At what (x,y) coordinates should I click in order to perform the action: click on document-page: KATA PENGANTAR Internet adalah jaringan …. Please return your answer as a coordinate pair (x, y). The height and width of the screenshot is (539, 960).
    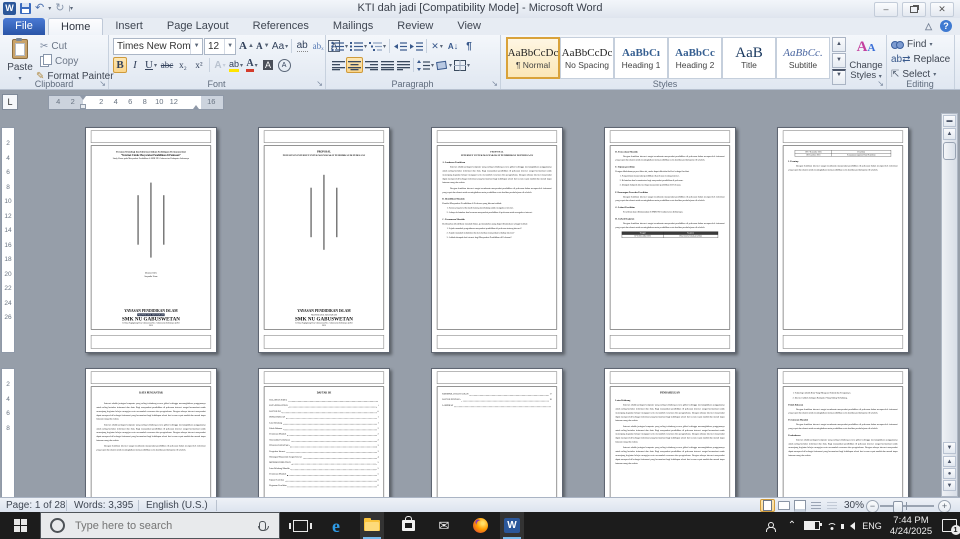
    Looking at the image, I should click on (151, 432).